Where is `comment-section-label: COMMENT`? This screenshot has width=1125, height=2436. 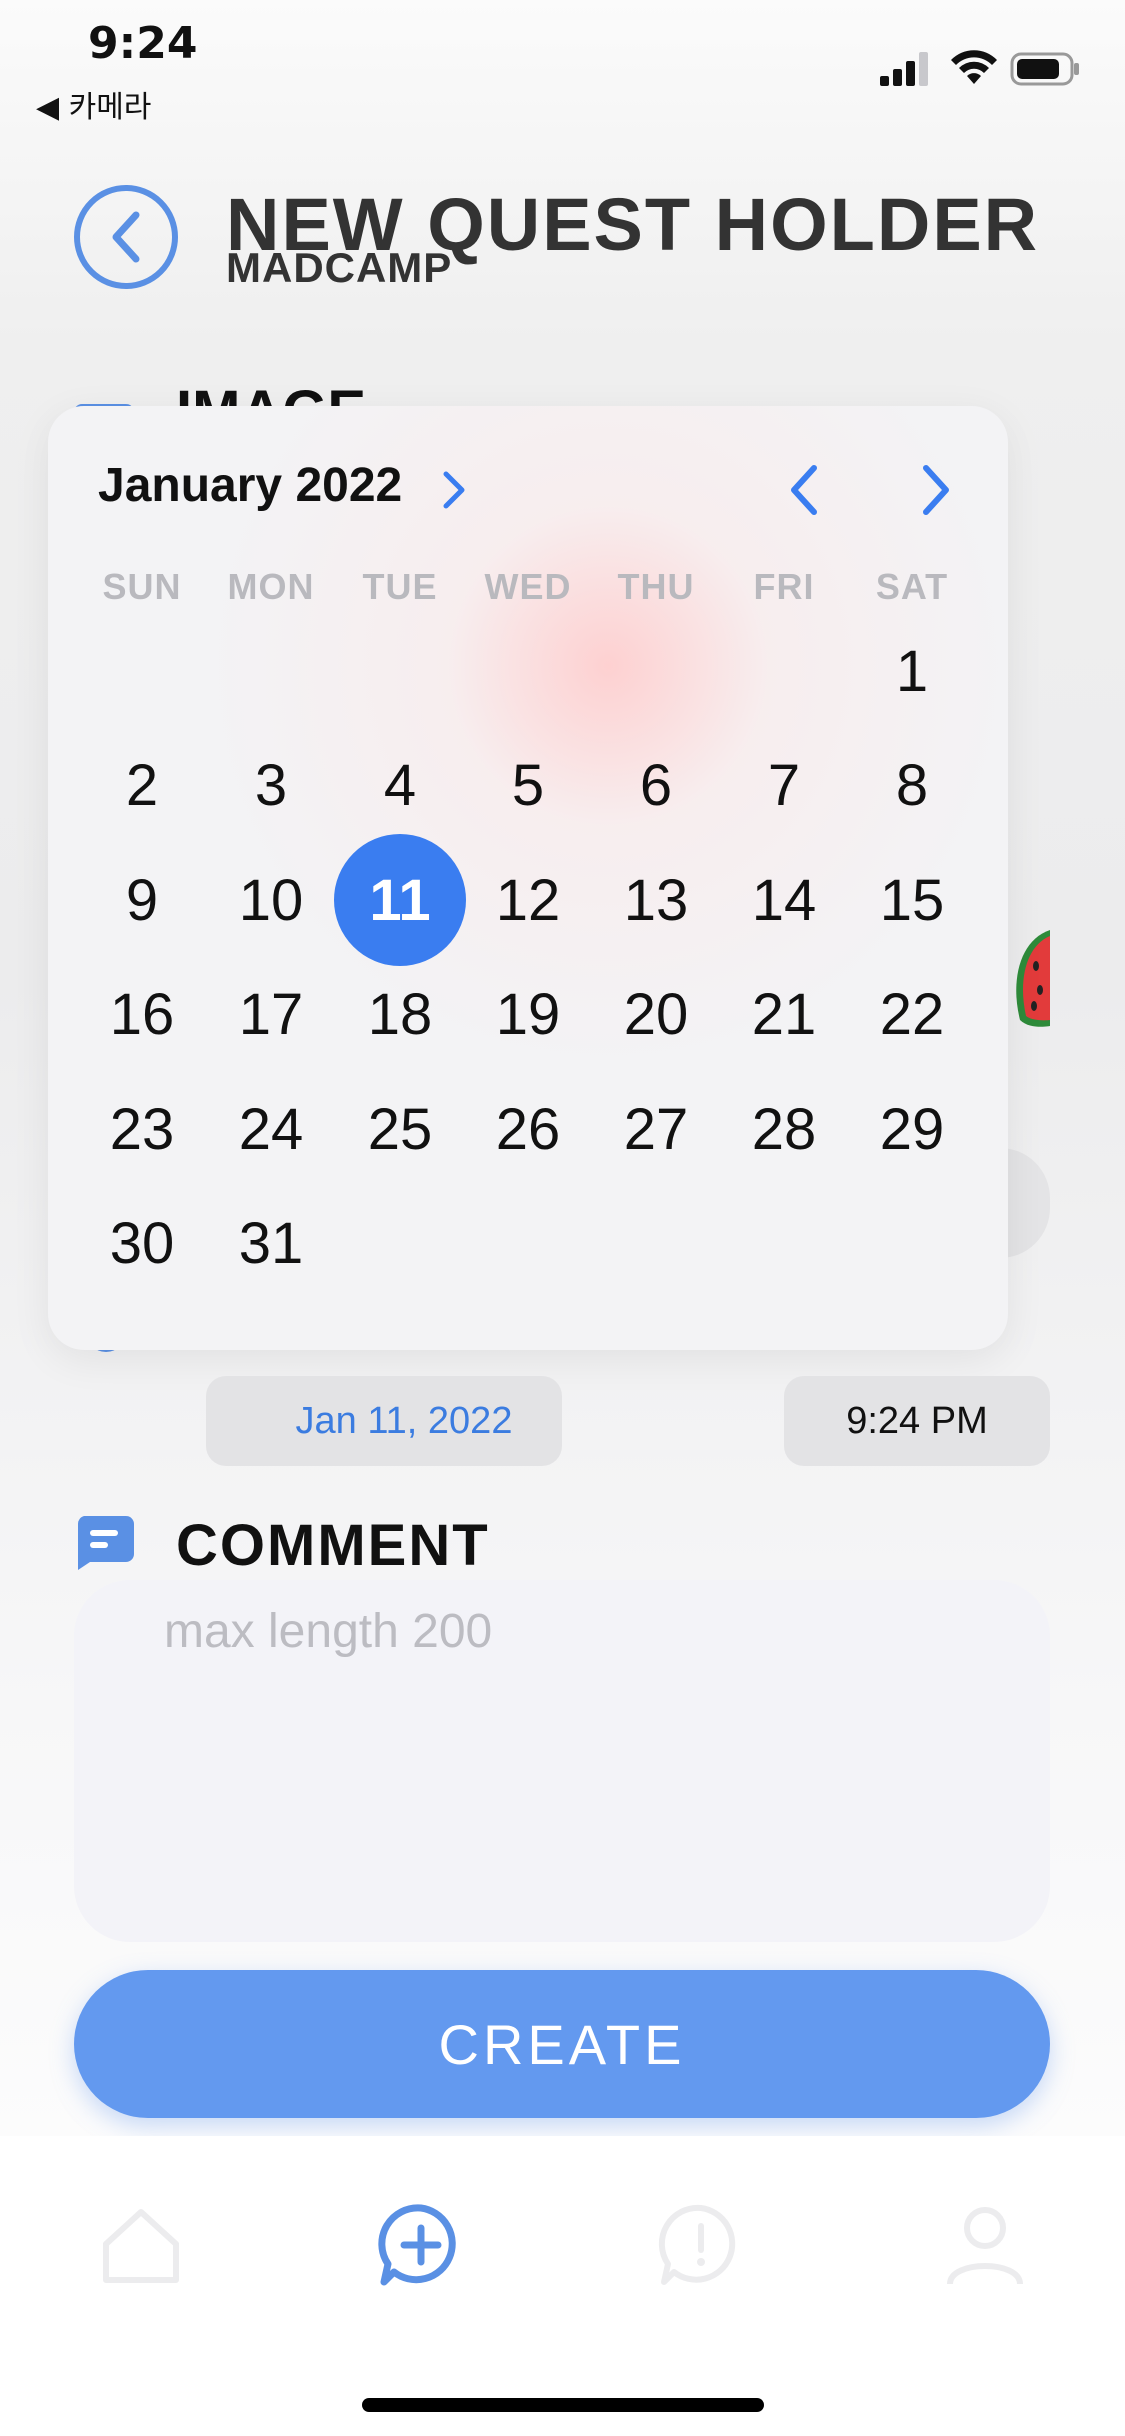 comment-section-label: COMMENT is located at coordinates (333, 1545).